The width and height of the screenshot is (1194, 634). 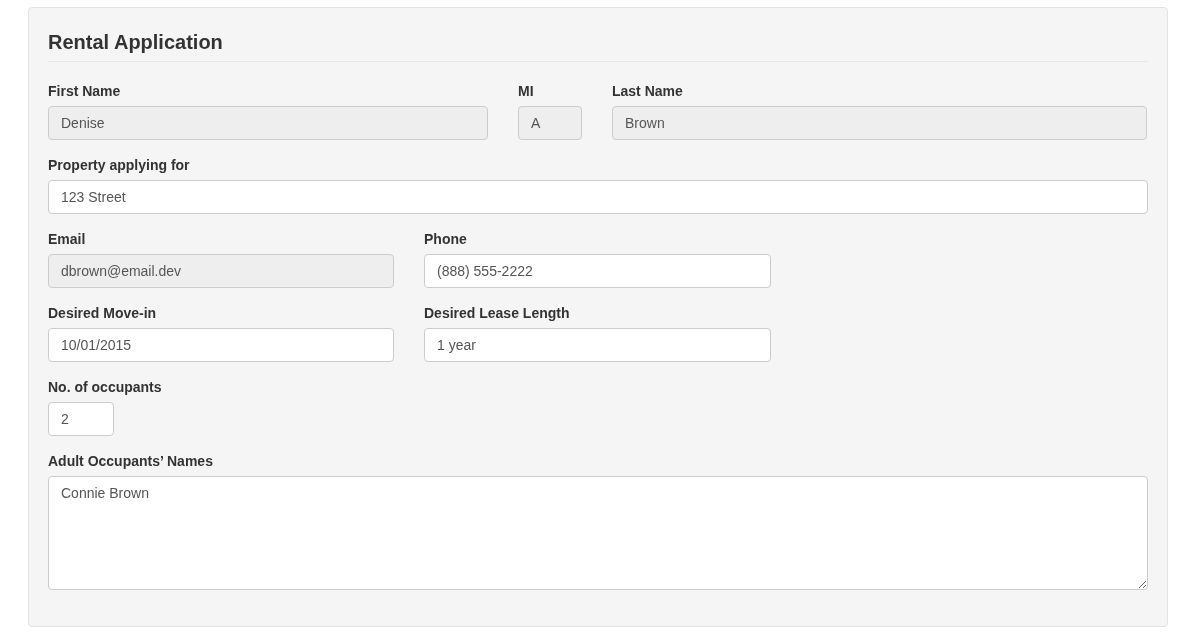 I want to click on field-label: Phone, so click(x=445, y=239).